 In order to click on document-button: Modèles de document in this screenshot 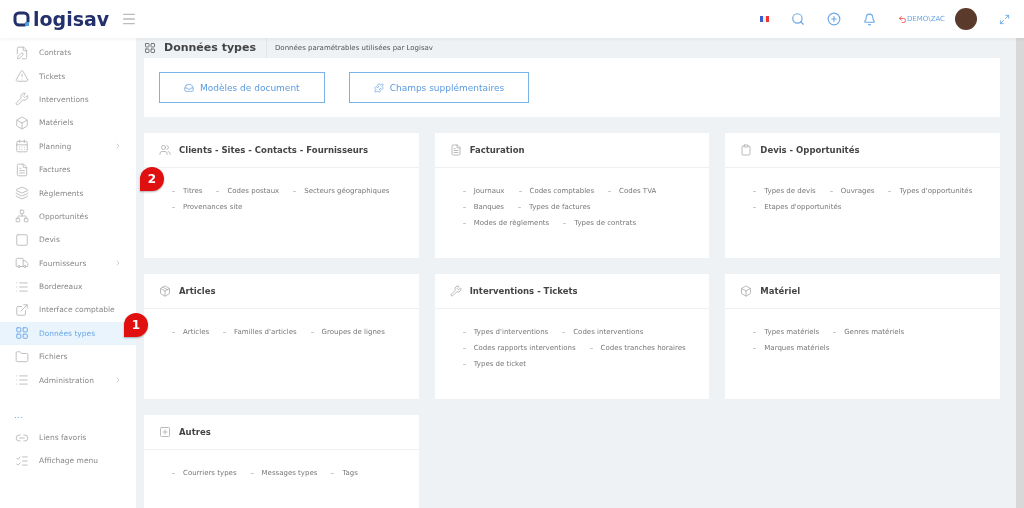, I will do `click(242, 87)`.